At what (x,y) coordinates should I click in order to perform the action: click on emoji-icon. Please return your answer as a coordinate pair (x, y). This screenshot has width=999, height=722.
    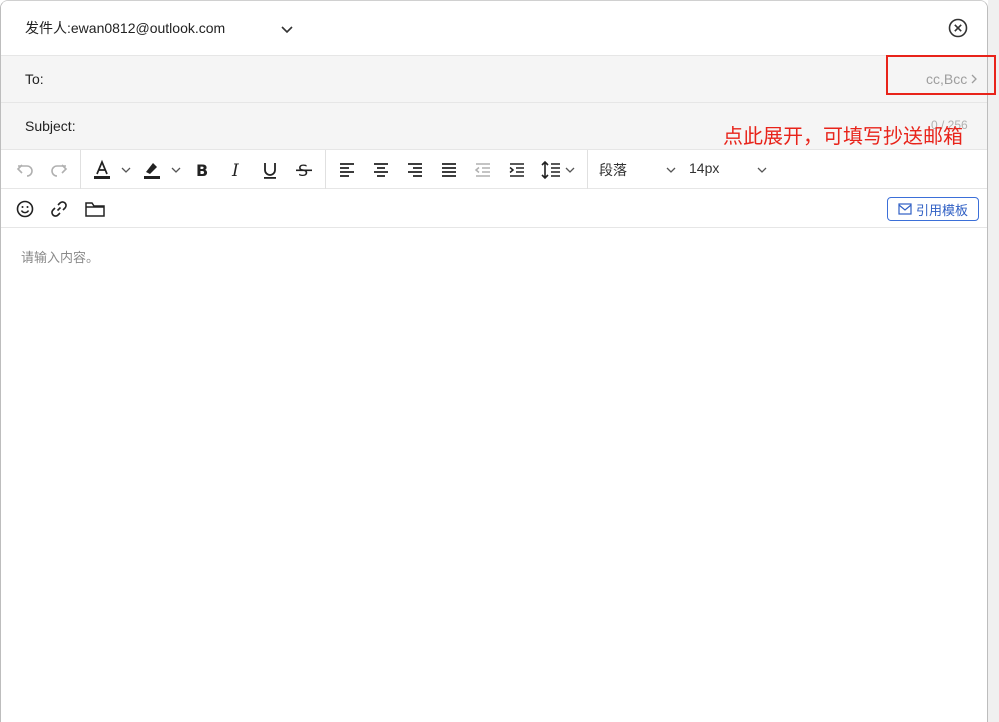
    Looking at the image, I should click on (25, 209).